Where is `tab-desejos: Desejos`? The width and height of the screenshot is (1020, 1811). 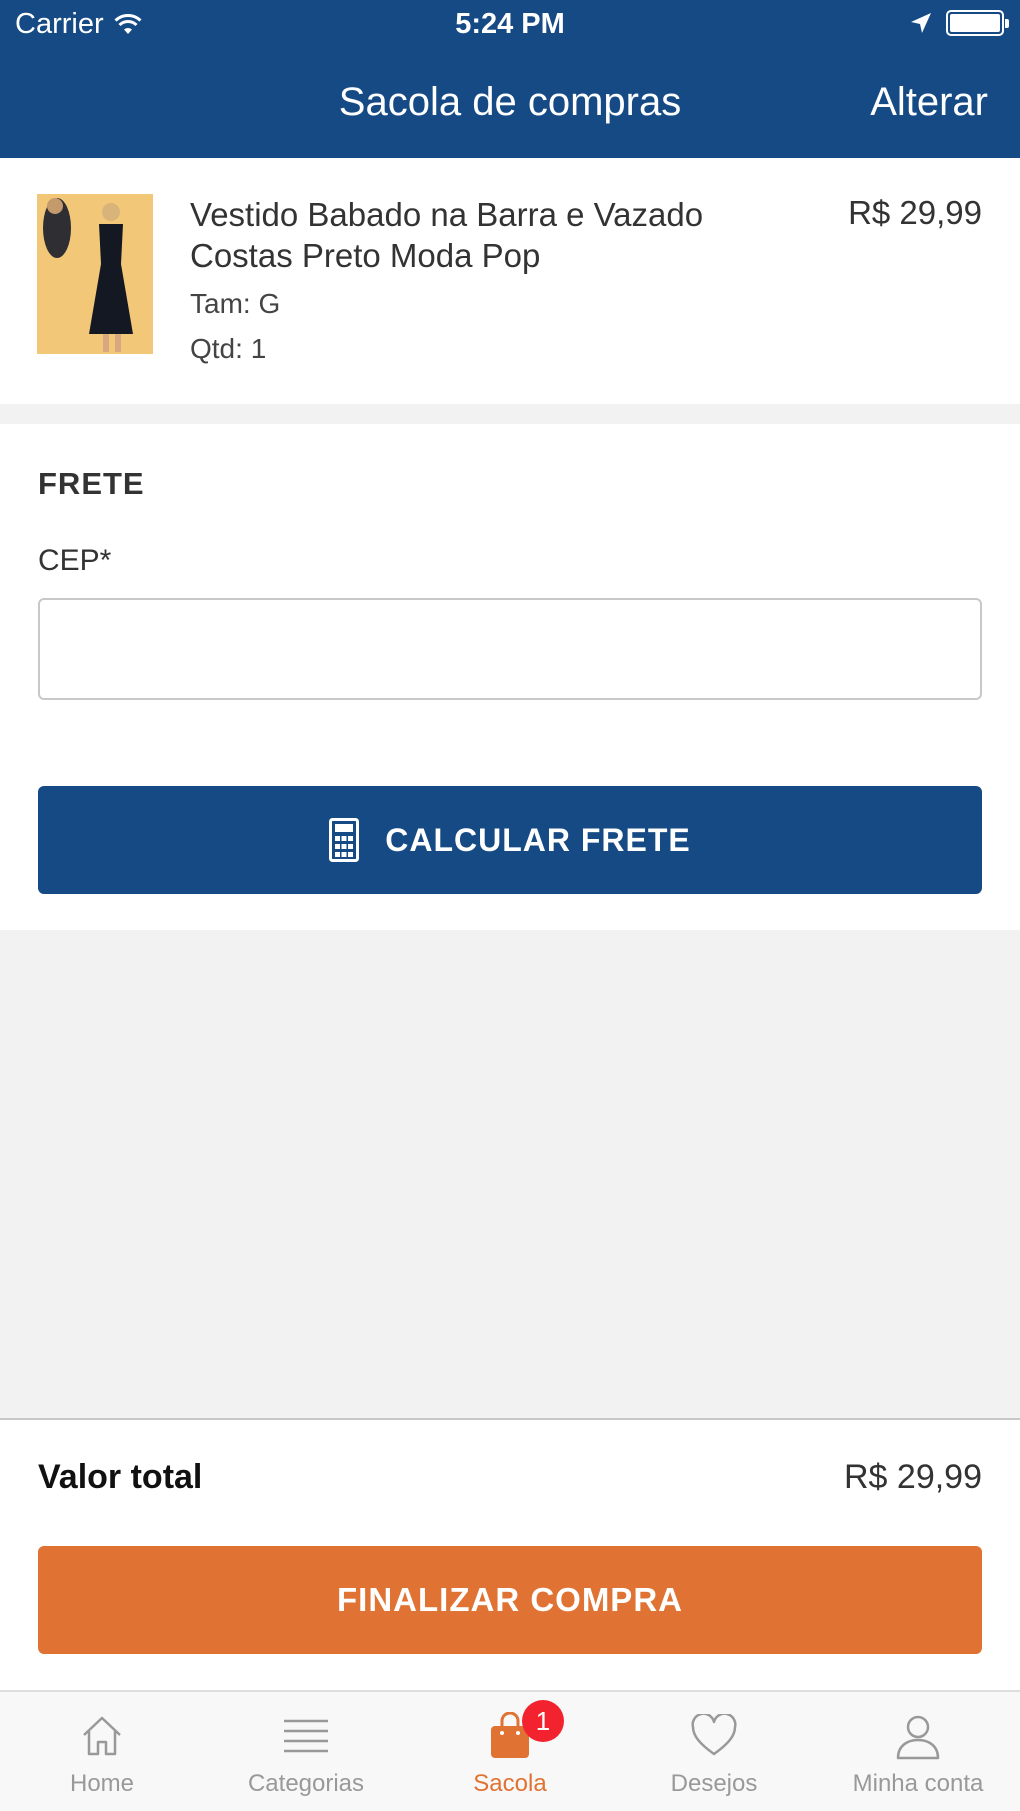
tab-desejos: Desejos is located at coordinates (714, 1751).